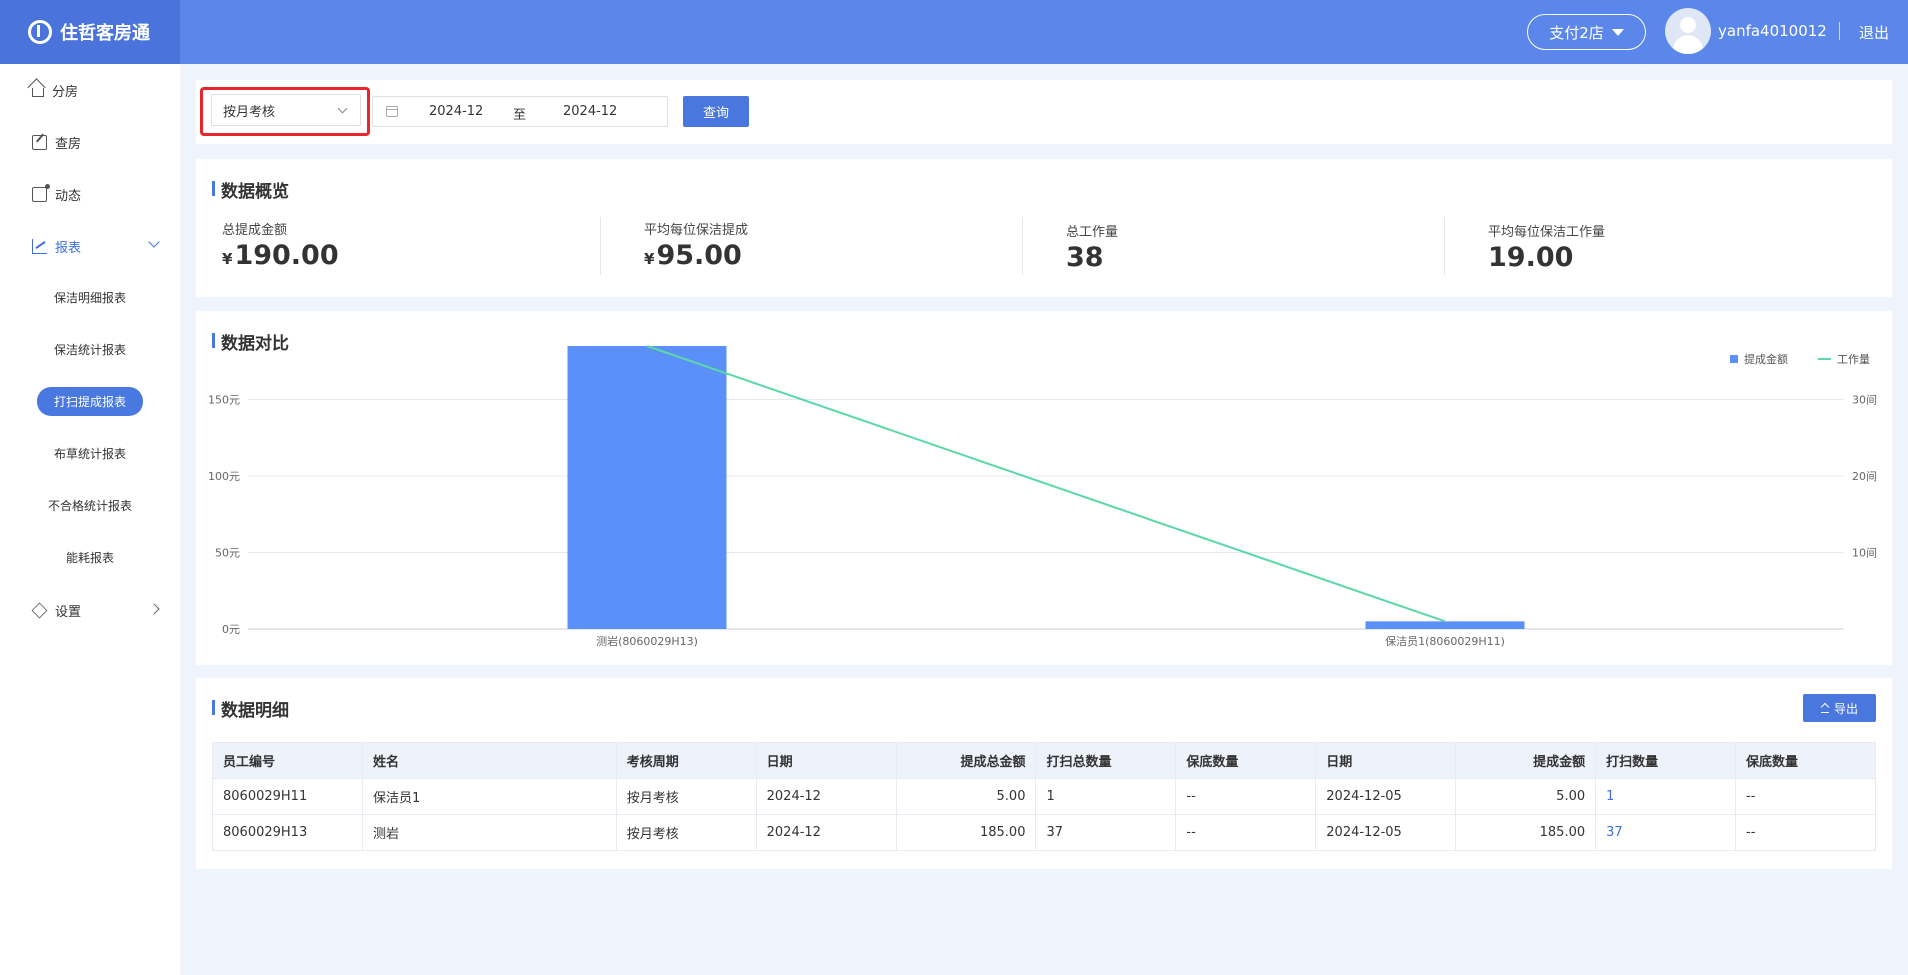 The height and width of the screenshot is (975, 1908). What do you see at coordinates (250, 708) in the screenshot?
I see `section-title: 数据明细` at bounding box center [250, 708].